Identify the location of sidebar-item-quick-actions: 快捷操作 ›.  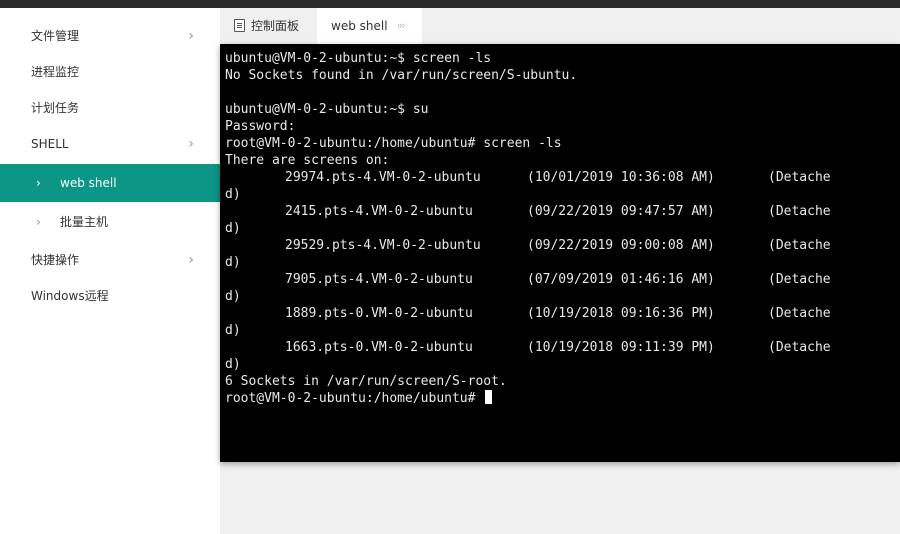
(110, 260).